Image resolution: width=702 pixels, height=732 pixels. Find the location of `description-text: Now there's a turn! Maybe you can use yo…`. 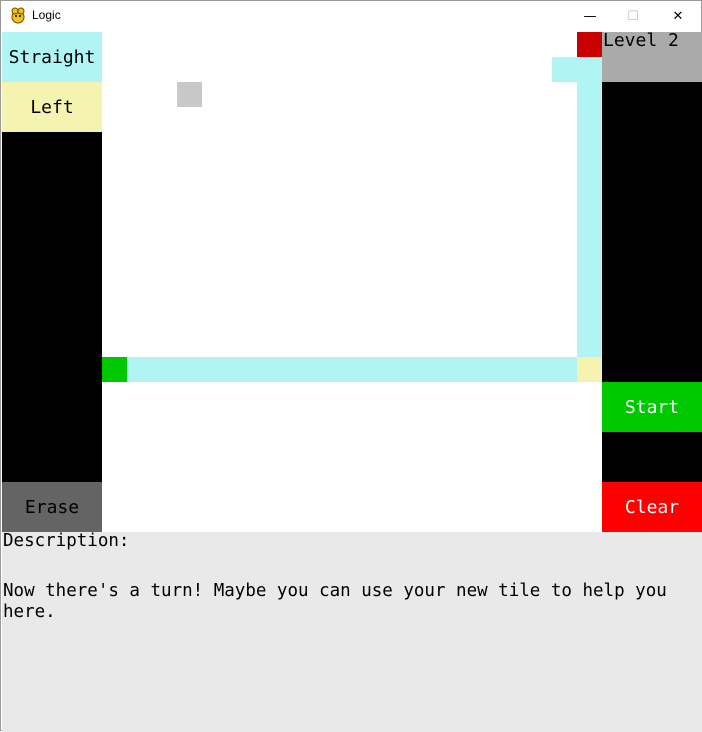

description-text: Now there's a turn! Maybe you can use yo… is located at coordinates (335, 601).